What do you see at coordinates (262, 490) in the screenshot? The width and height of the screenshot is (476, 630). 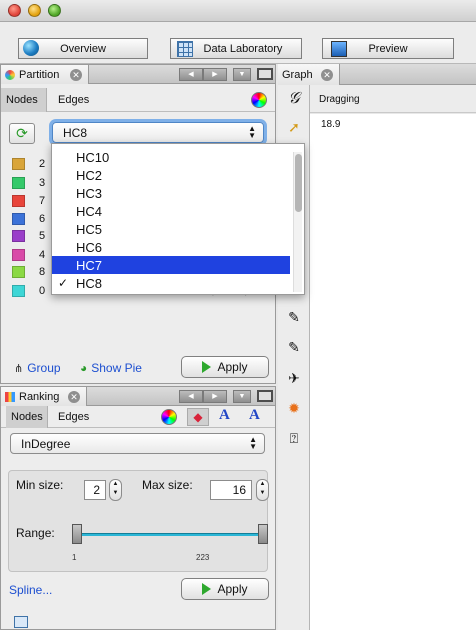 I see `max-size-stepper: ▲ ▼` at bounding box center [262, 490].